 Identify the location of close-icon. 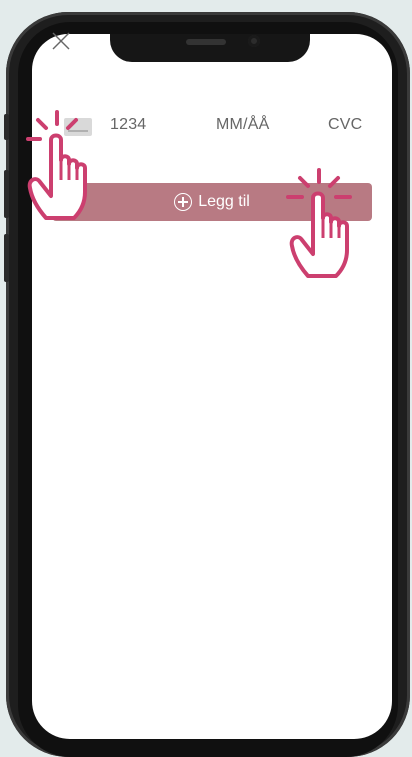
(61, 41).